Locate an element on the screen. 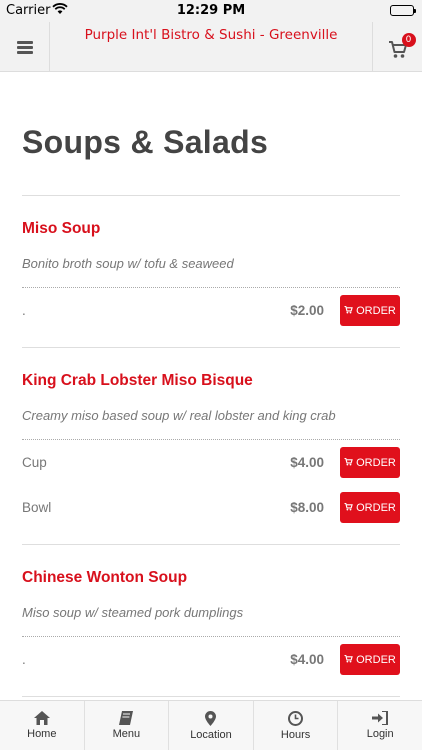 Image resolution: width=422 pixels, height=750 pixels. cart-icon: 0 is located at coordinates (402, 46).